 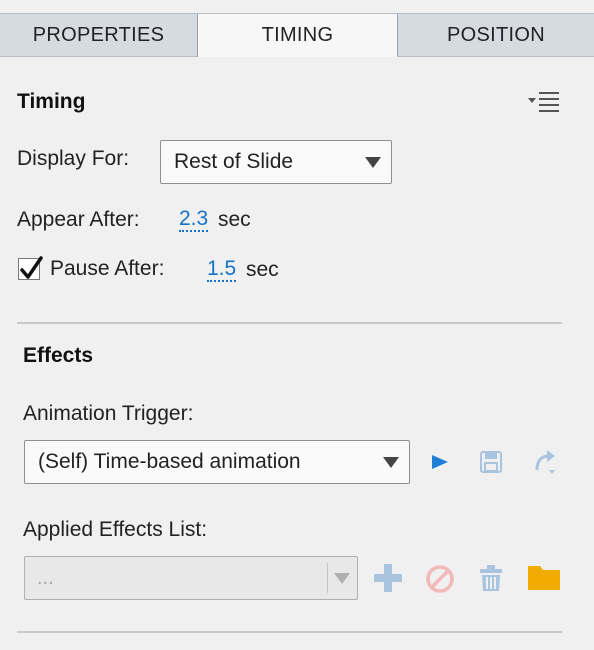 I want to click on trash-icon, so click(x=491, y=578).